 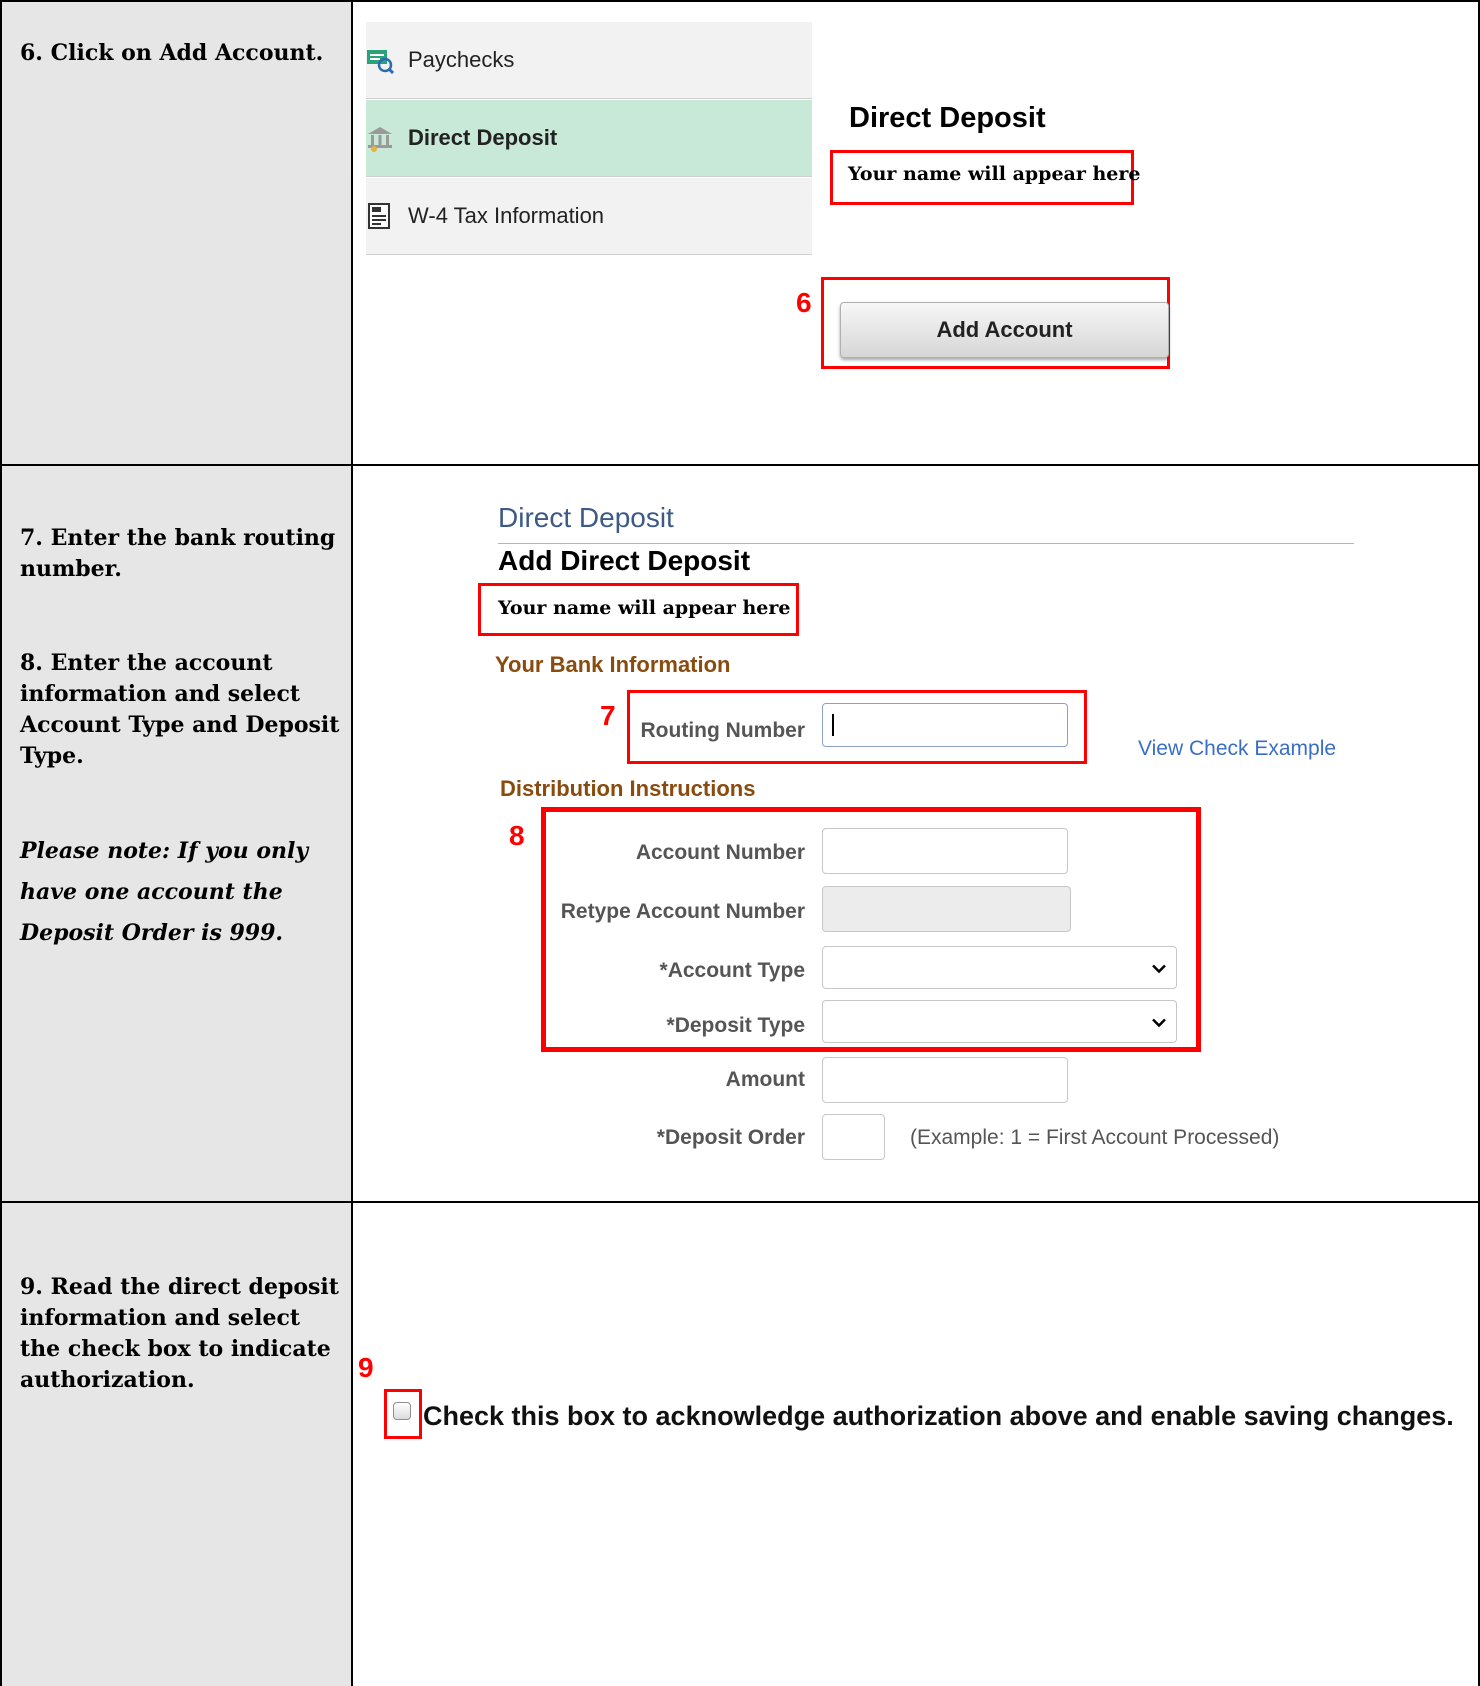 What do you see at coordinates (732, 970) in the screenshot?
I see `account-type-label: *Account Type` at bounding box center [732, 970].